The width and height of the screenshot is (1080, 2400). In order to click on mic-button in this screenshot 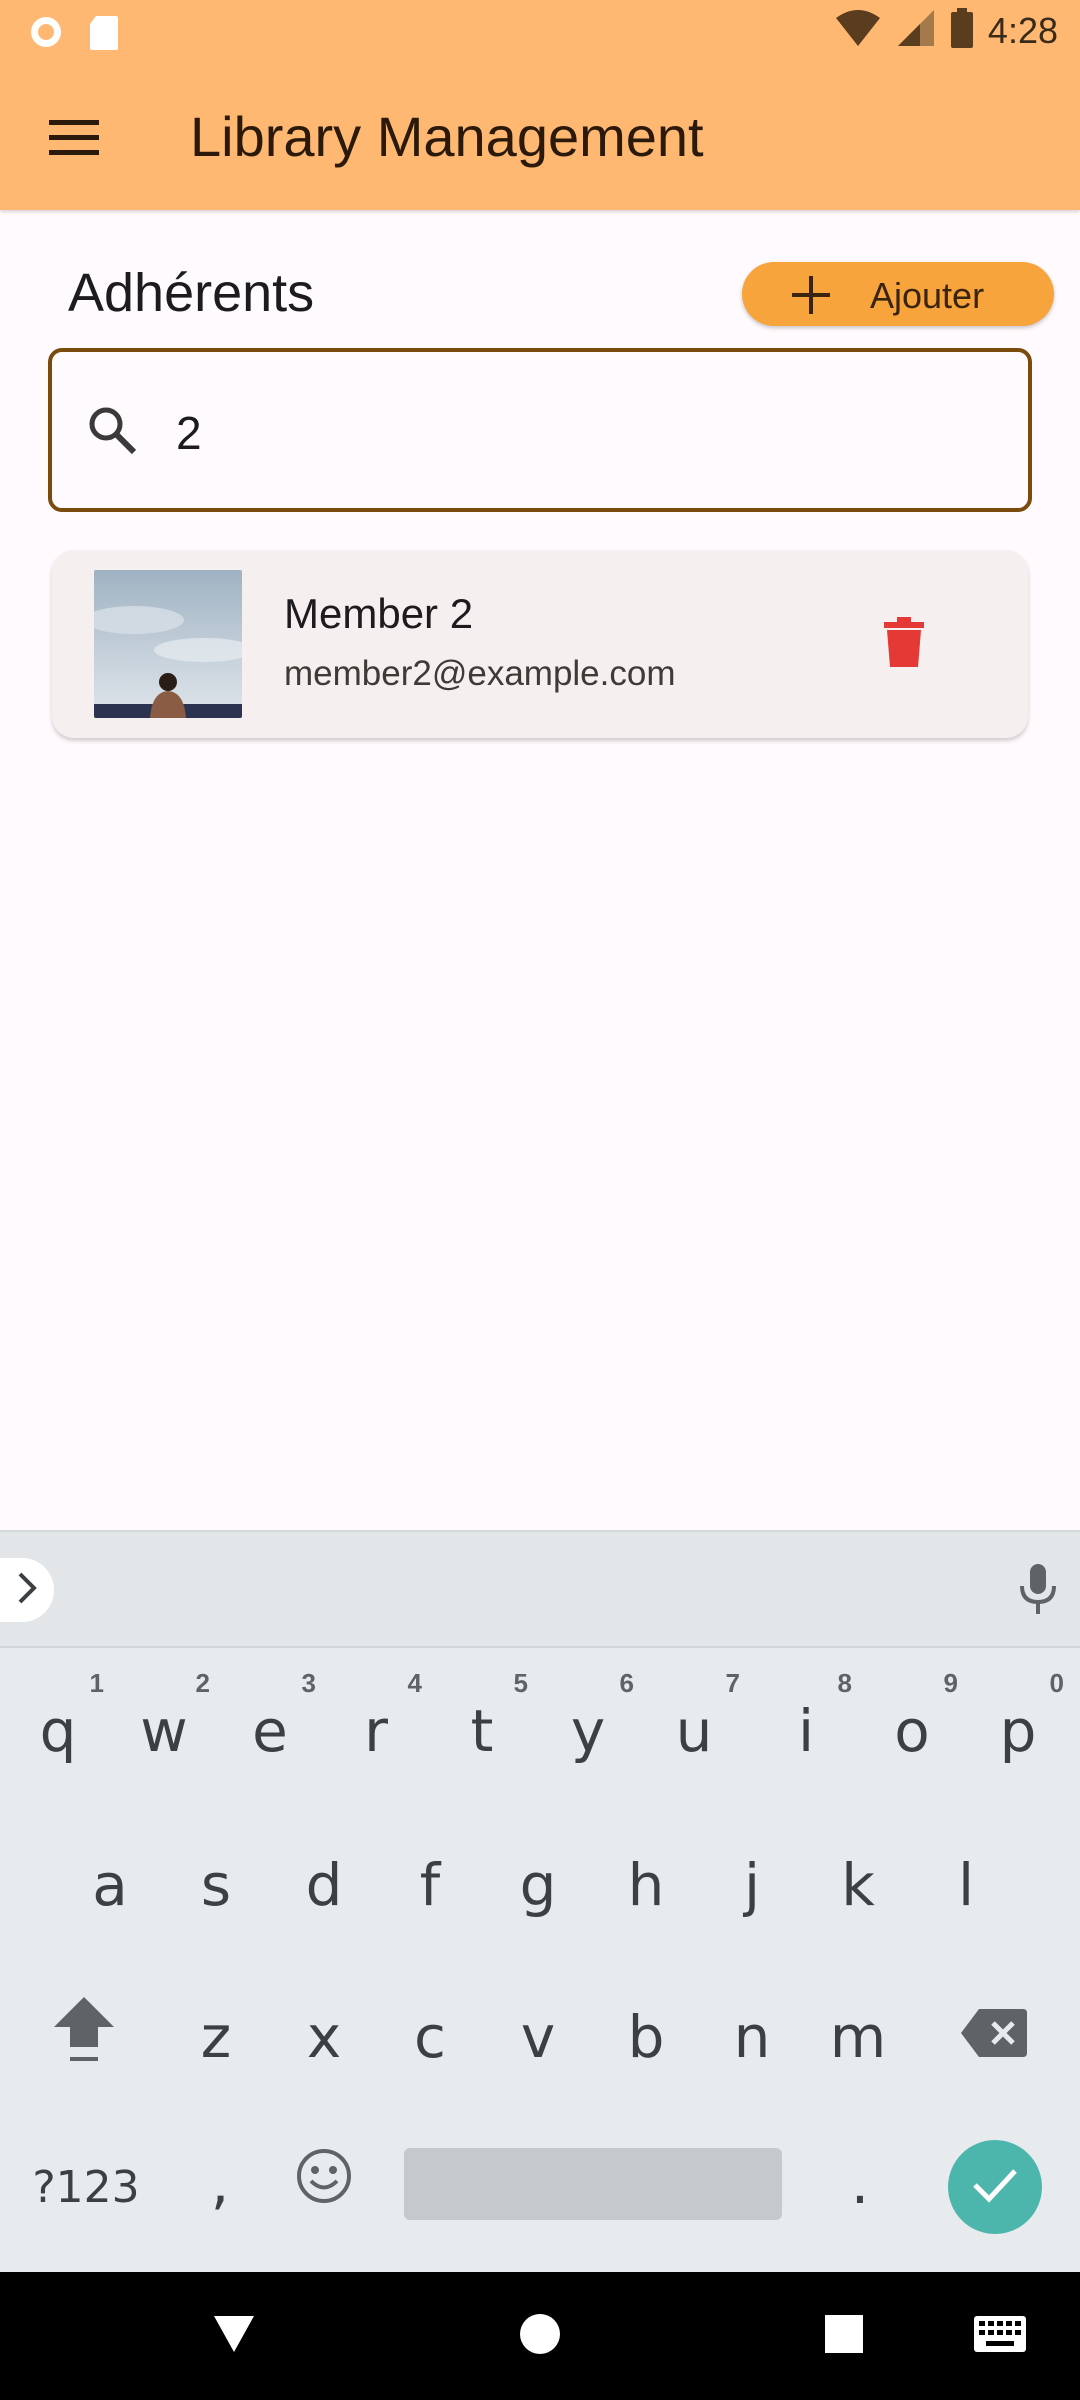, I will do `click(1038, 1592)`.